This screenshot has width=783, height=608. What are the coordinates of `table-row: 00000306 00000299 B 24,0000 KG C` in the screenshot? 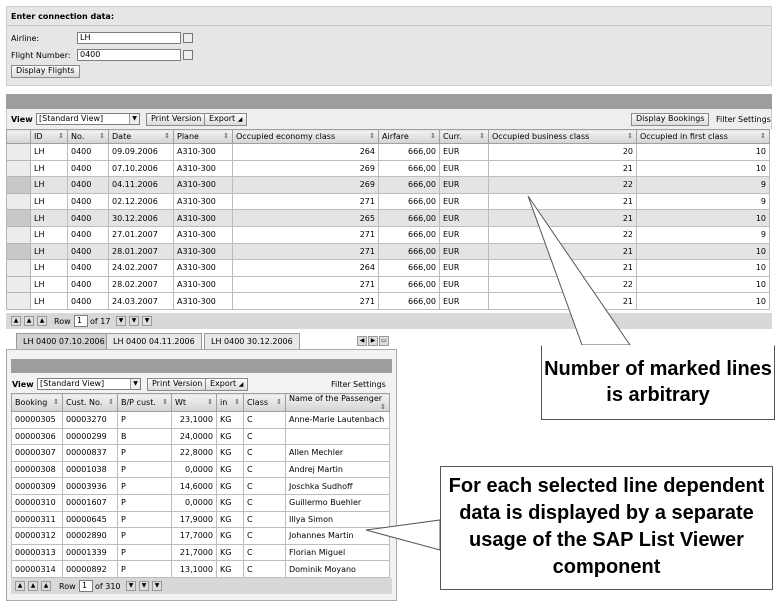 It's located at (200, 436).